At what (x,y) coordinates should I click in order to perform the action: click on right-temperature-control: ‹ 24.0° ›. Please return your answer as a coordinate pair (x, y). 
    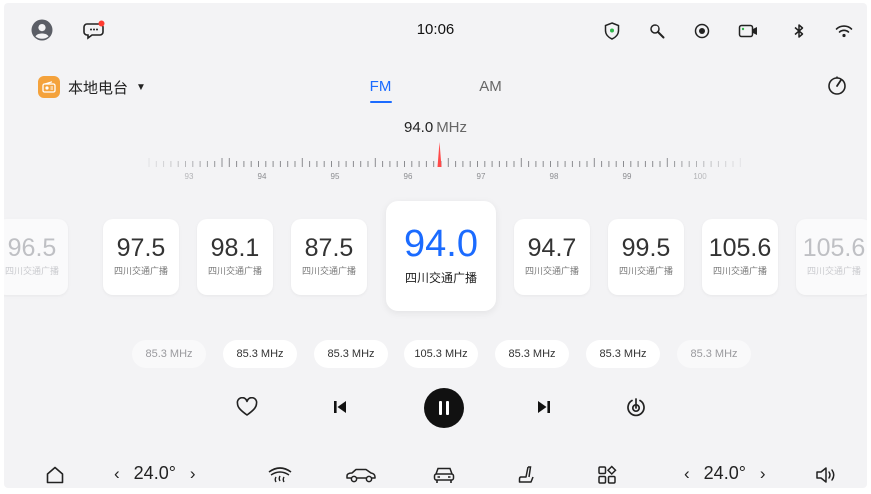
    Looking at the image, I should click on (725, 473).